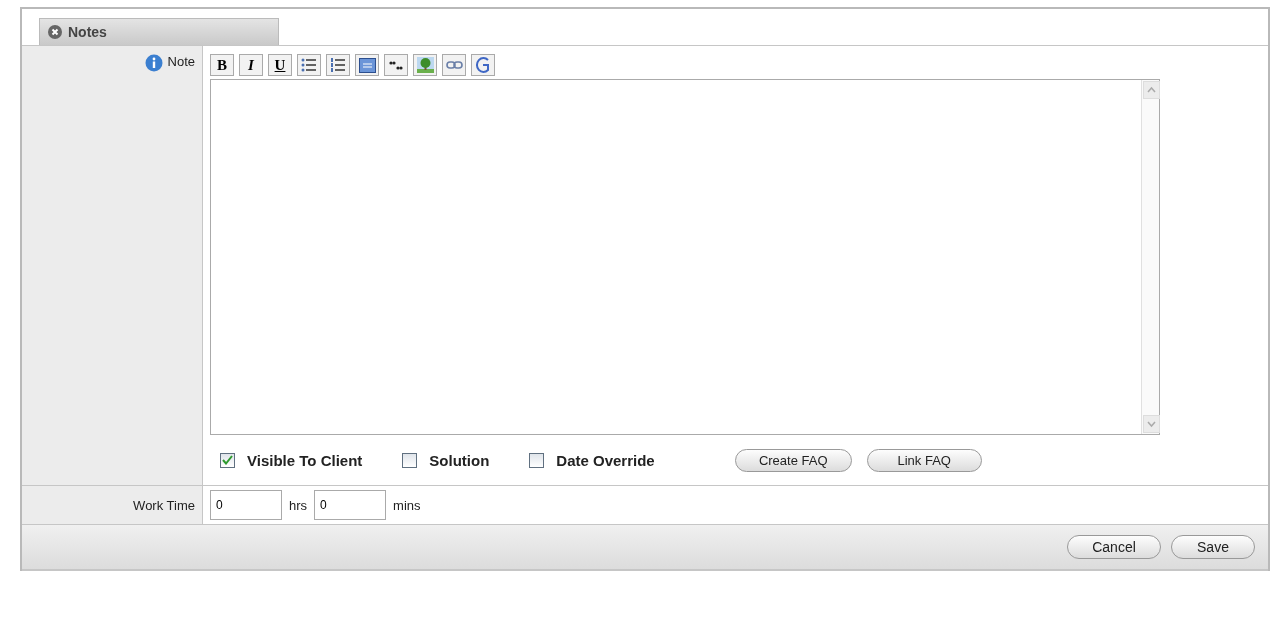  I want to click on notes-tab: Notes, so click(159, 31).